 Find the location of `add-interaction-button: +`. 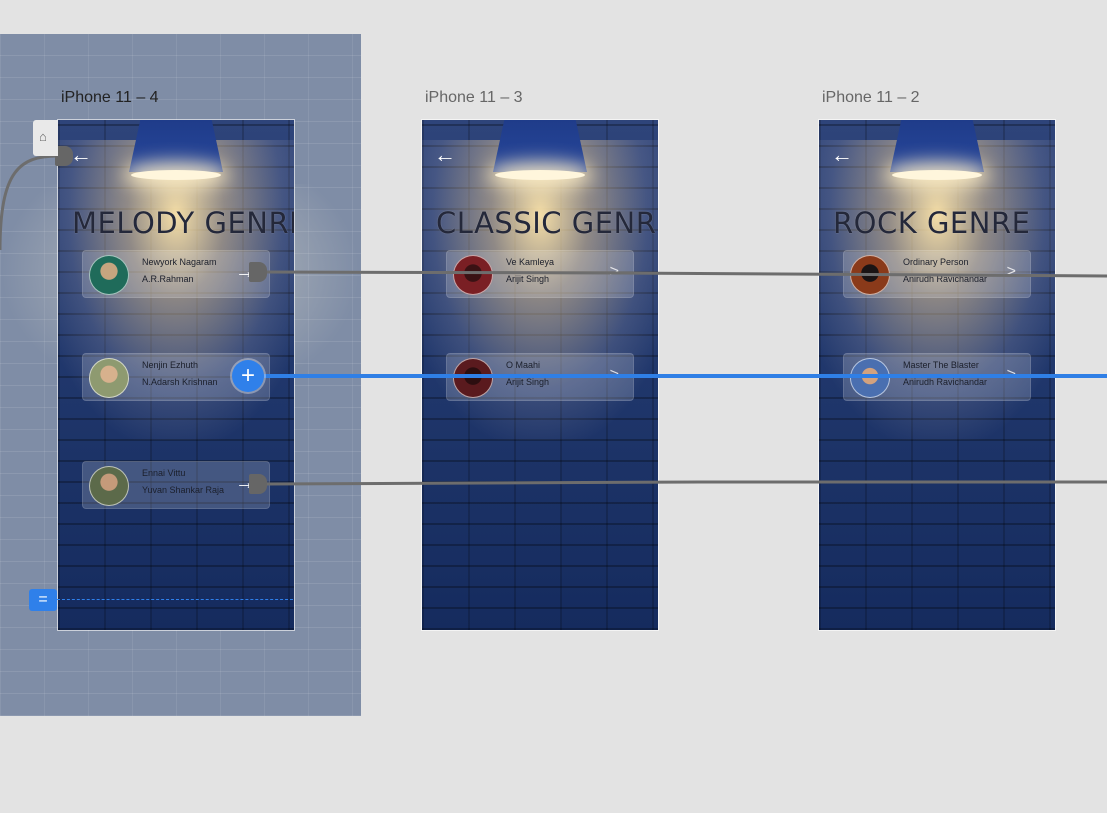

add-interaction-button: + is located at coordinates (248, 376).